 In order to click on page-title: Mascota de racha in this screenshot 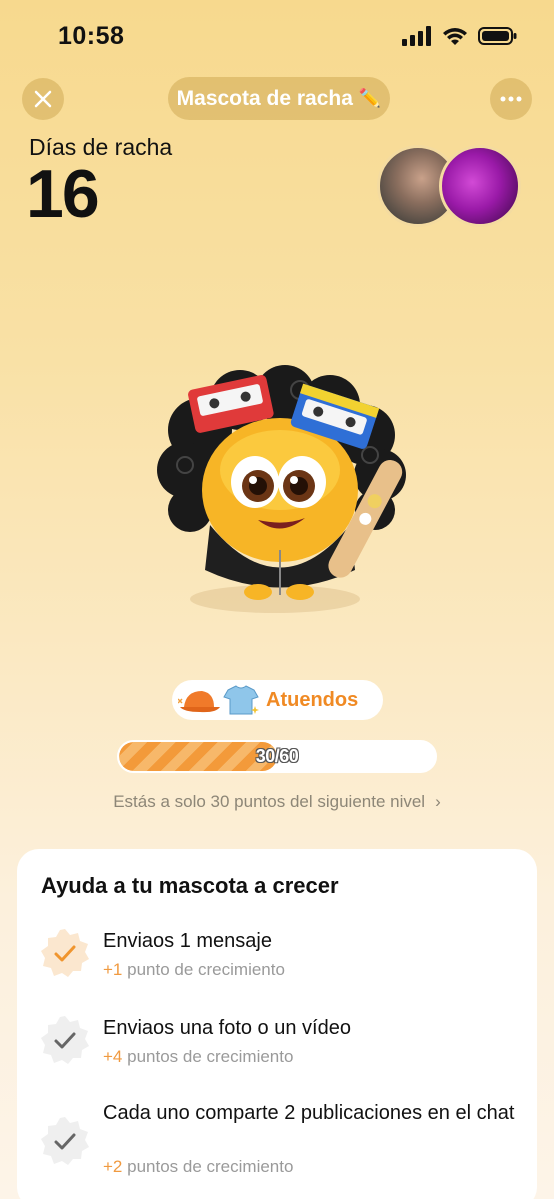, I will do `click(264, 98)`.